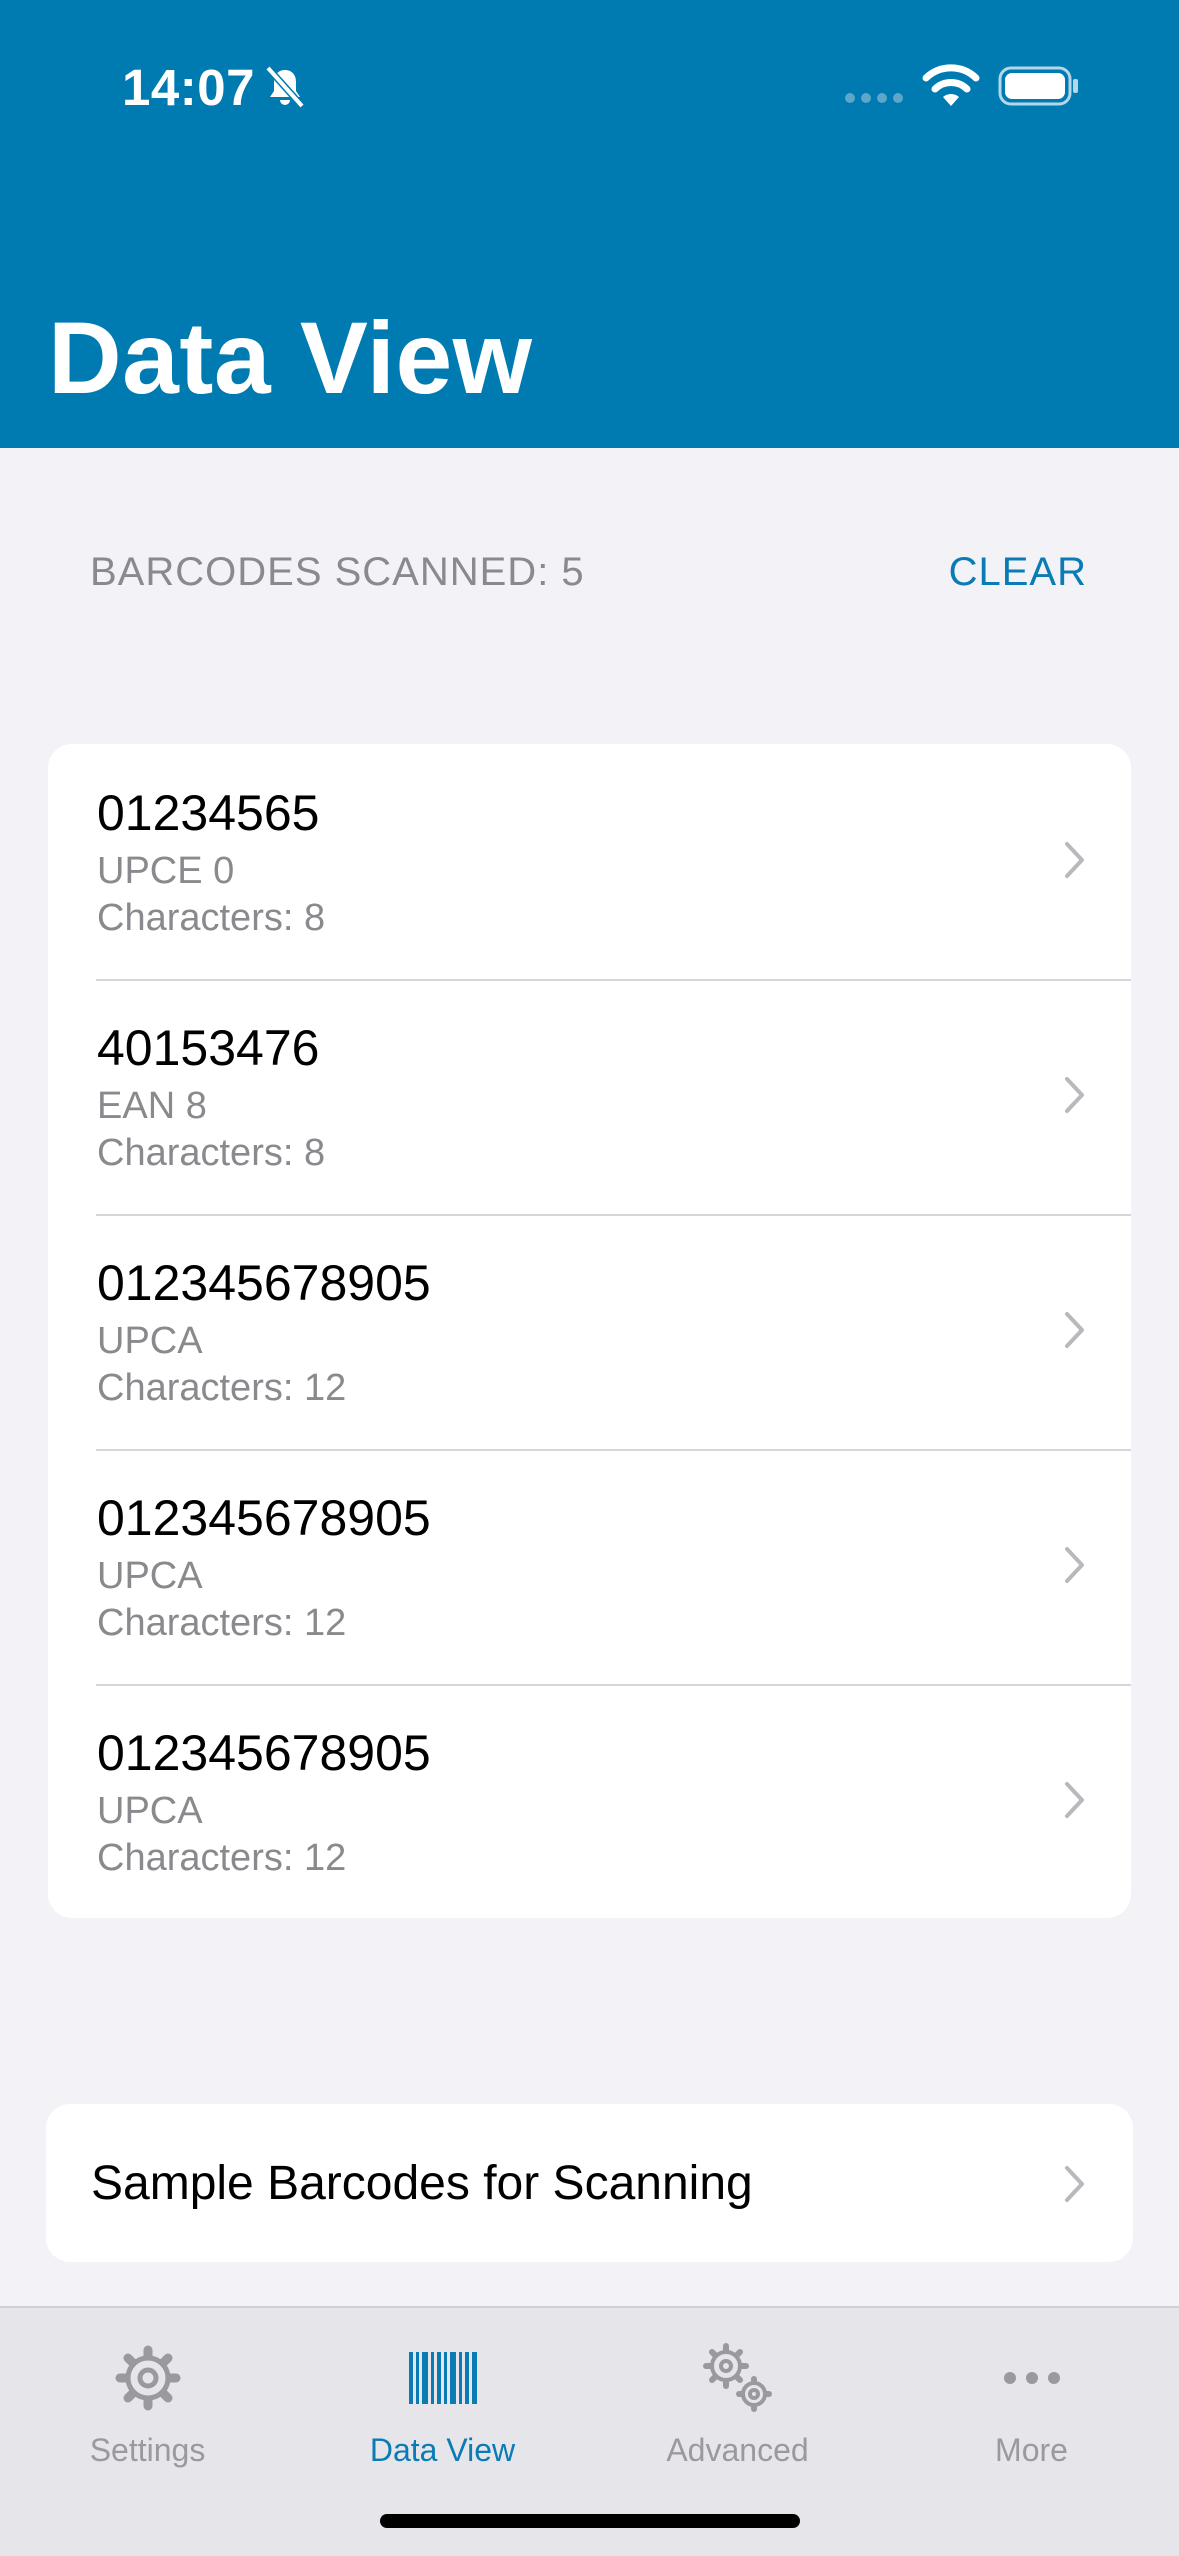 The width and height of the screenshot is (1179, 2556). Describe the element at coordinates (147, 2378) in the screenshot. I see `gear-icon` at that location.